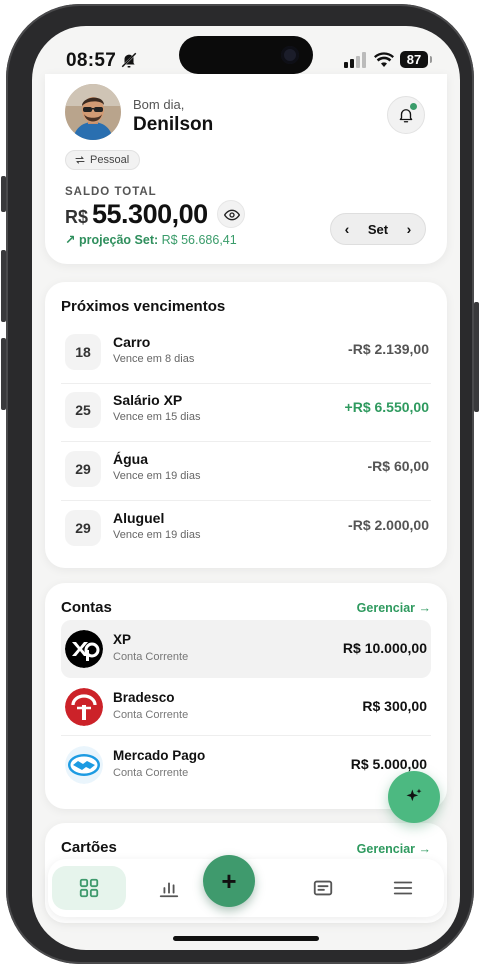  I want to click on profile-switch-chip: Pessoal, so click(103, 160).